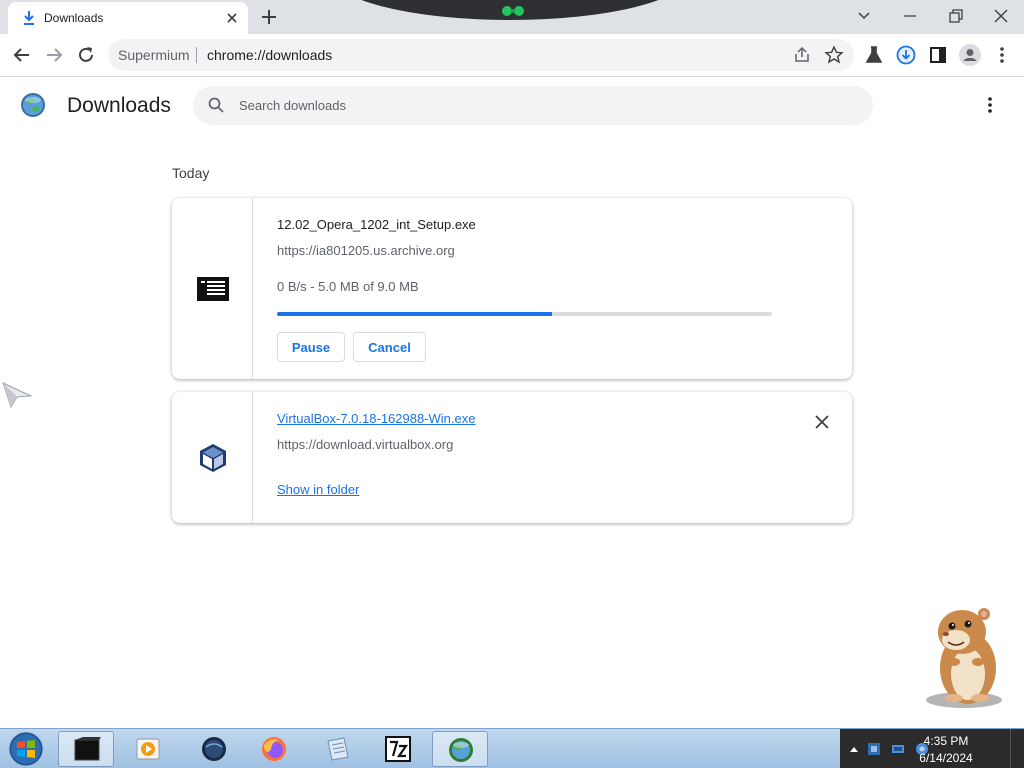 This screenshot has width=1024, height=768. I want to click on search-downloads-field: Search downloads, so click(533, 105).